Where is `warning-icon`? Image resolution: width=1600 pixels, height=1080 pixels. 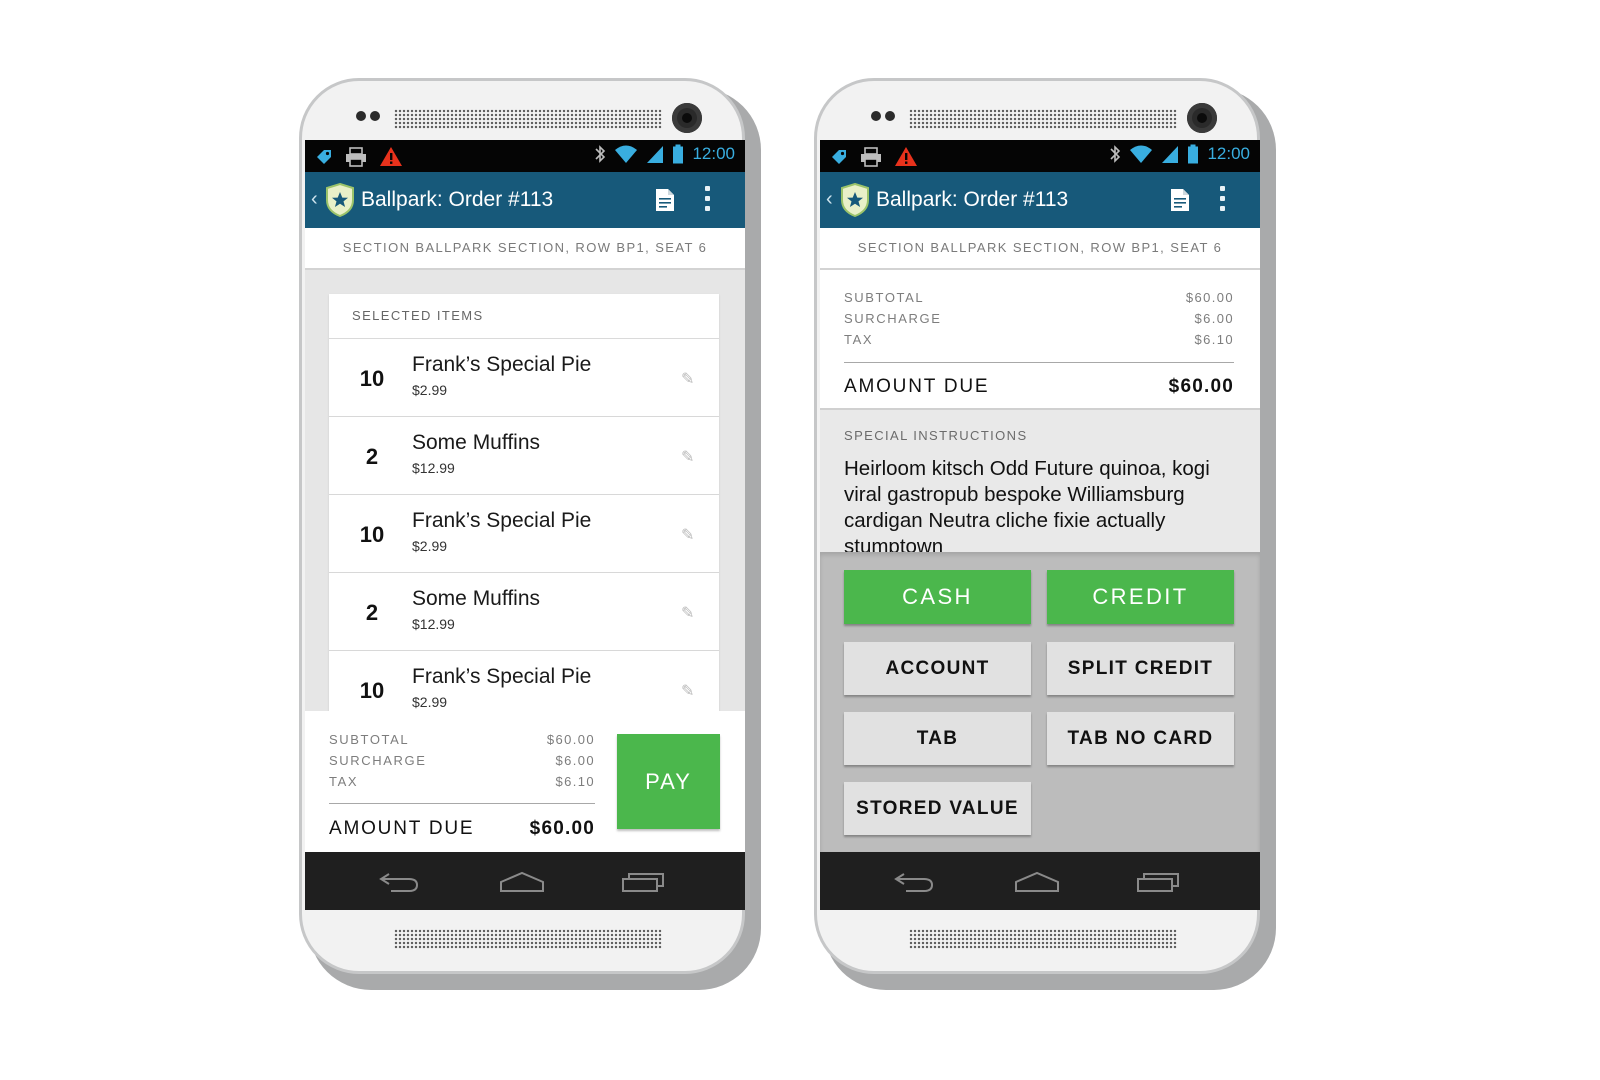 warning-icon is located at coordinates (391, 156).